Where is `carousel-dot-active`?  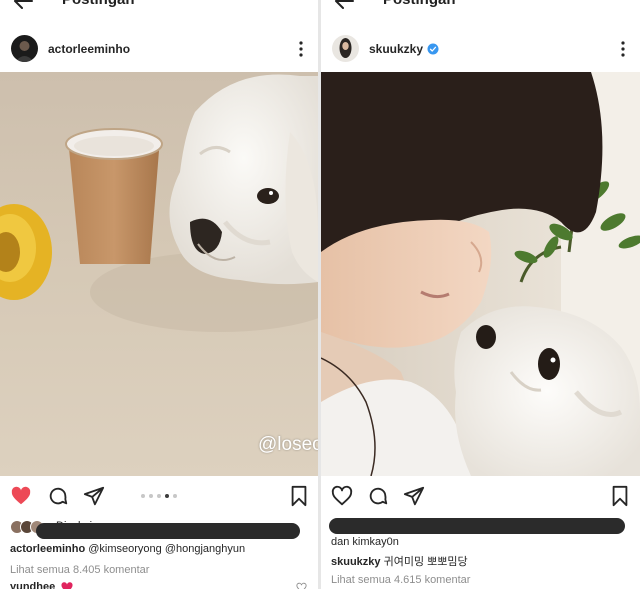
carousel-dot-active is located at coordinates (167, 496).